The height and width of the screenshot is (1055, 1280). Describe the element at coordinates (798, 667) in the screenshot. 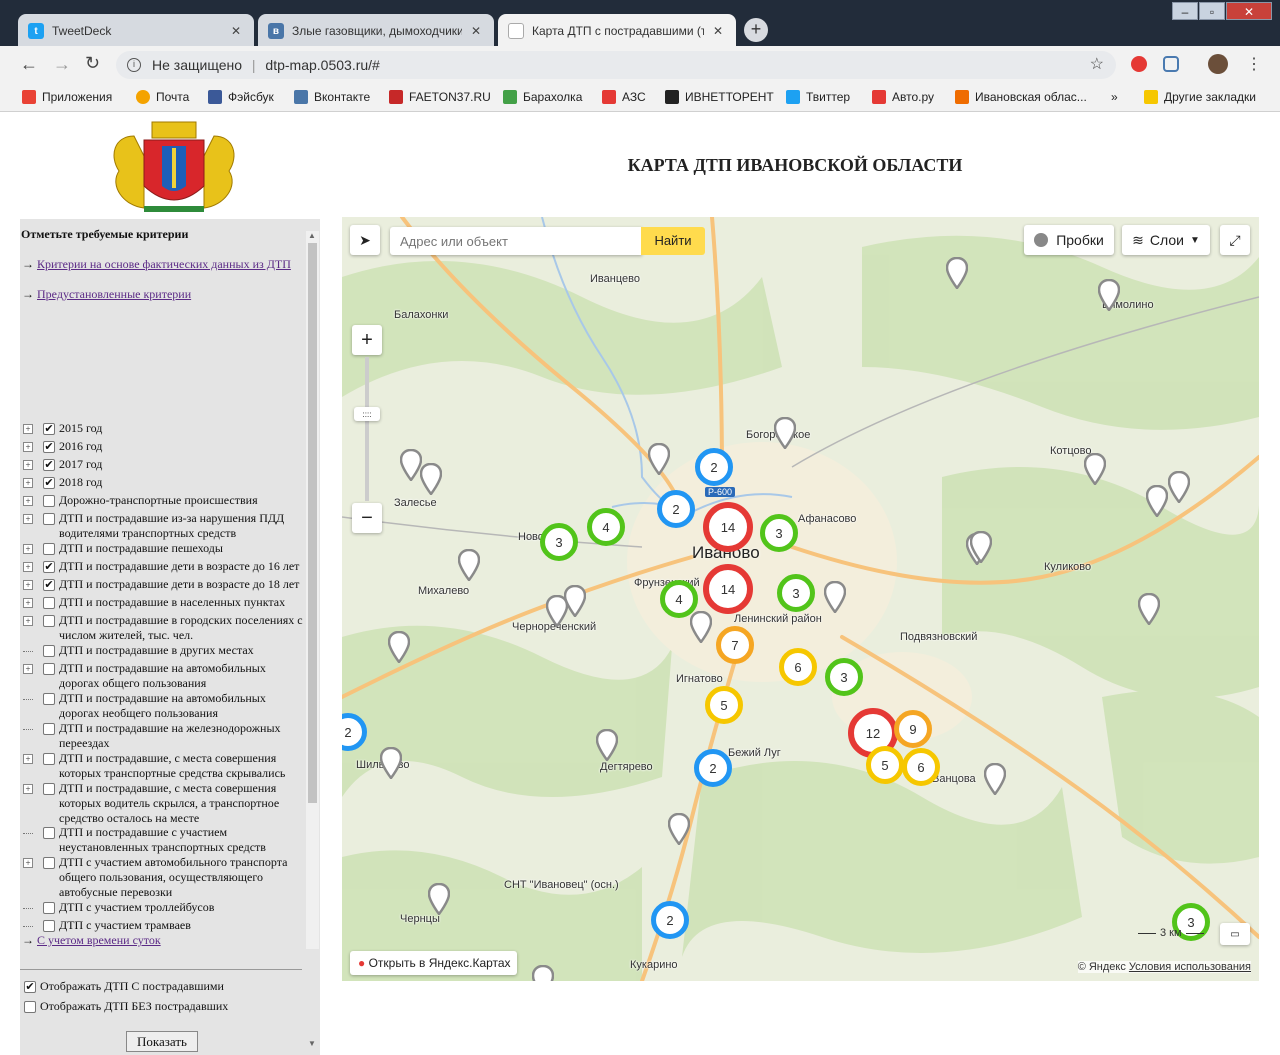

I see `accident-cluster: 6` at that location.